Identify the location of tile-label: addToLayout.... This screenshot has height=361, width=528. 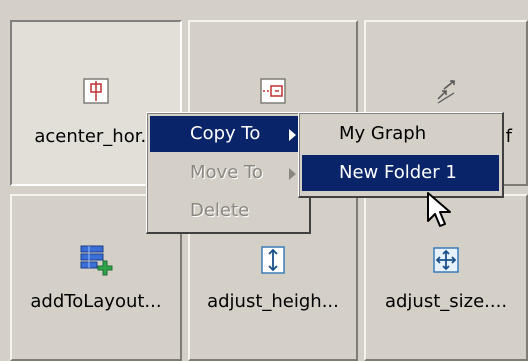
(96, 301).